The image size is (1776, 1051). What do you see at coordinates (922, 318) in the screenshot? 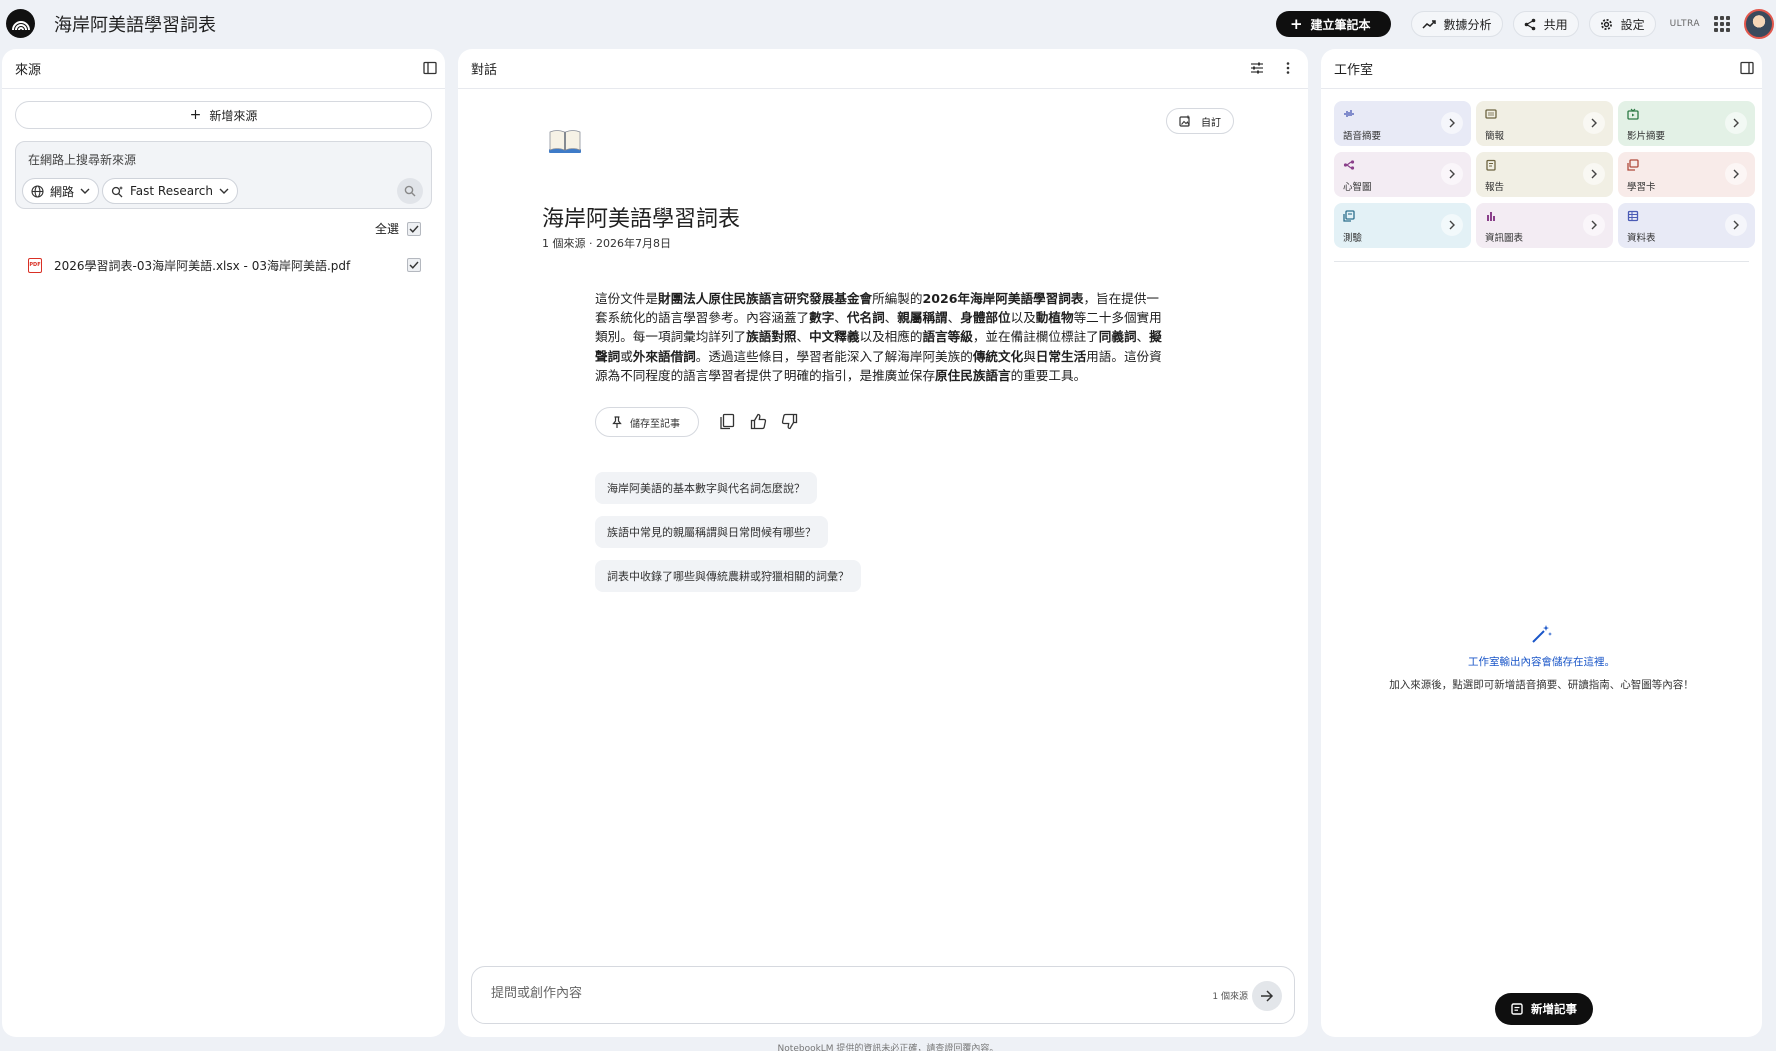
I see `summary-keyword: 親屬稱謂` at bounding box center [922, 318].